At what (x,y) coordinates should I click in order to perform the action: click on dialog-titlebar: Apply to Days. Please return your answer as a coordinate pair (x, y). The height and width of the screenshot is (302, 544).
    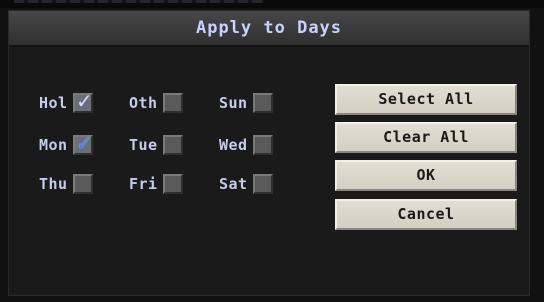
    Looking at the image, I should click on (269, 29).